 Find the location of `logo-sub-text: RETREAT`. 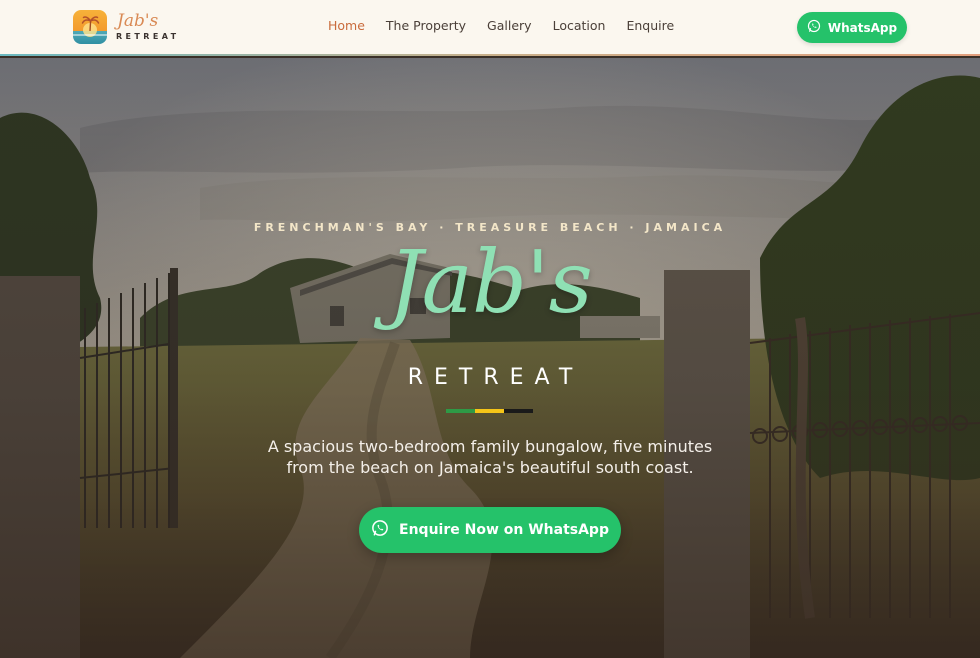

logo-sub-text: RETREAT is located at coordinates (148, 36).